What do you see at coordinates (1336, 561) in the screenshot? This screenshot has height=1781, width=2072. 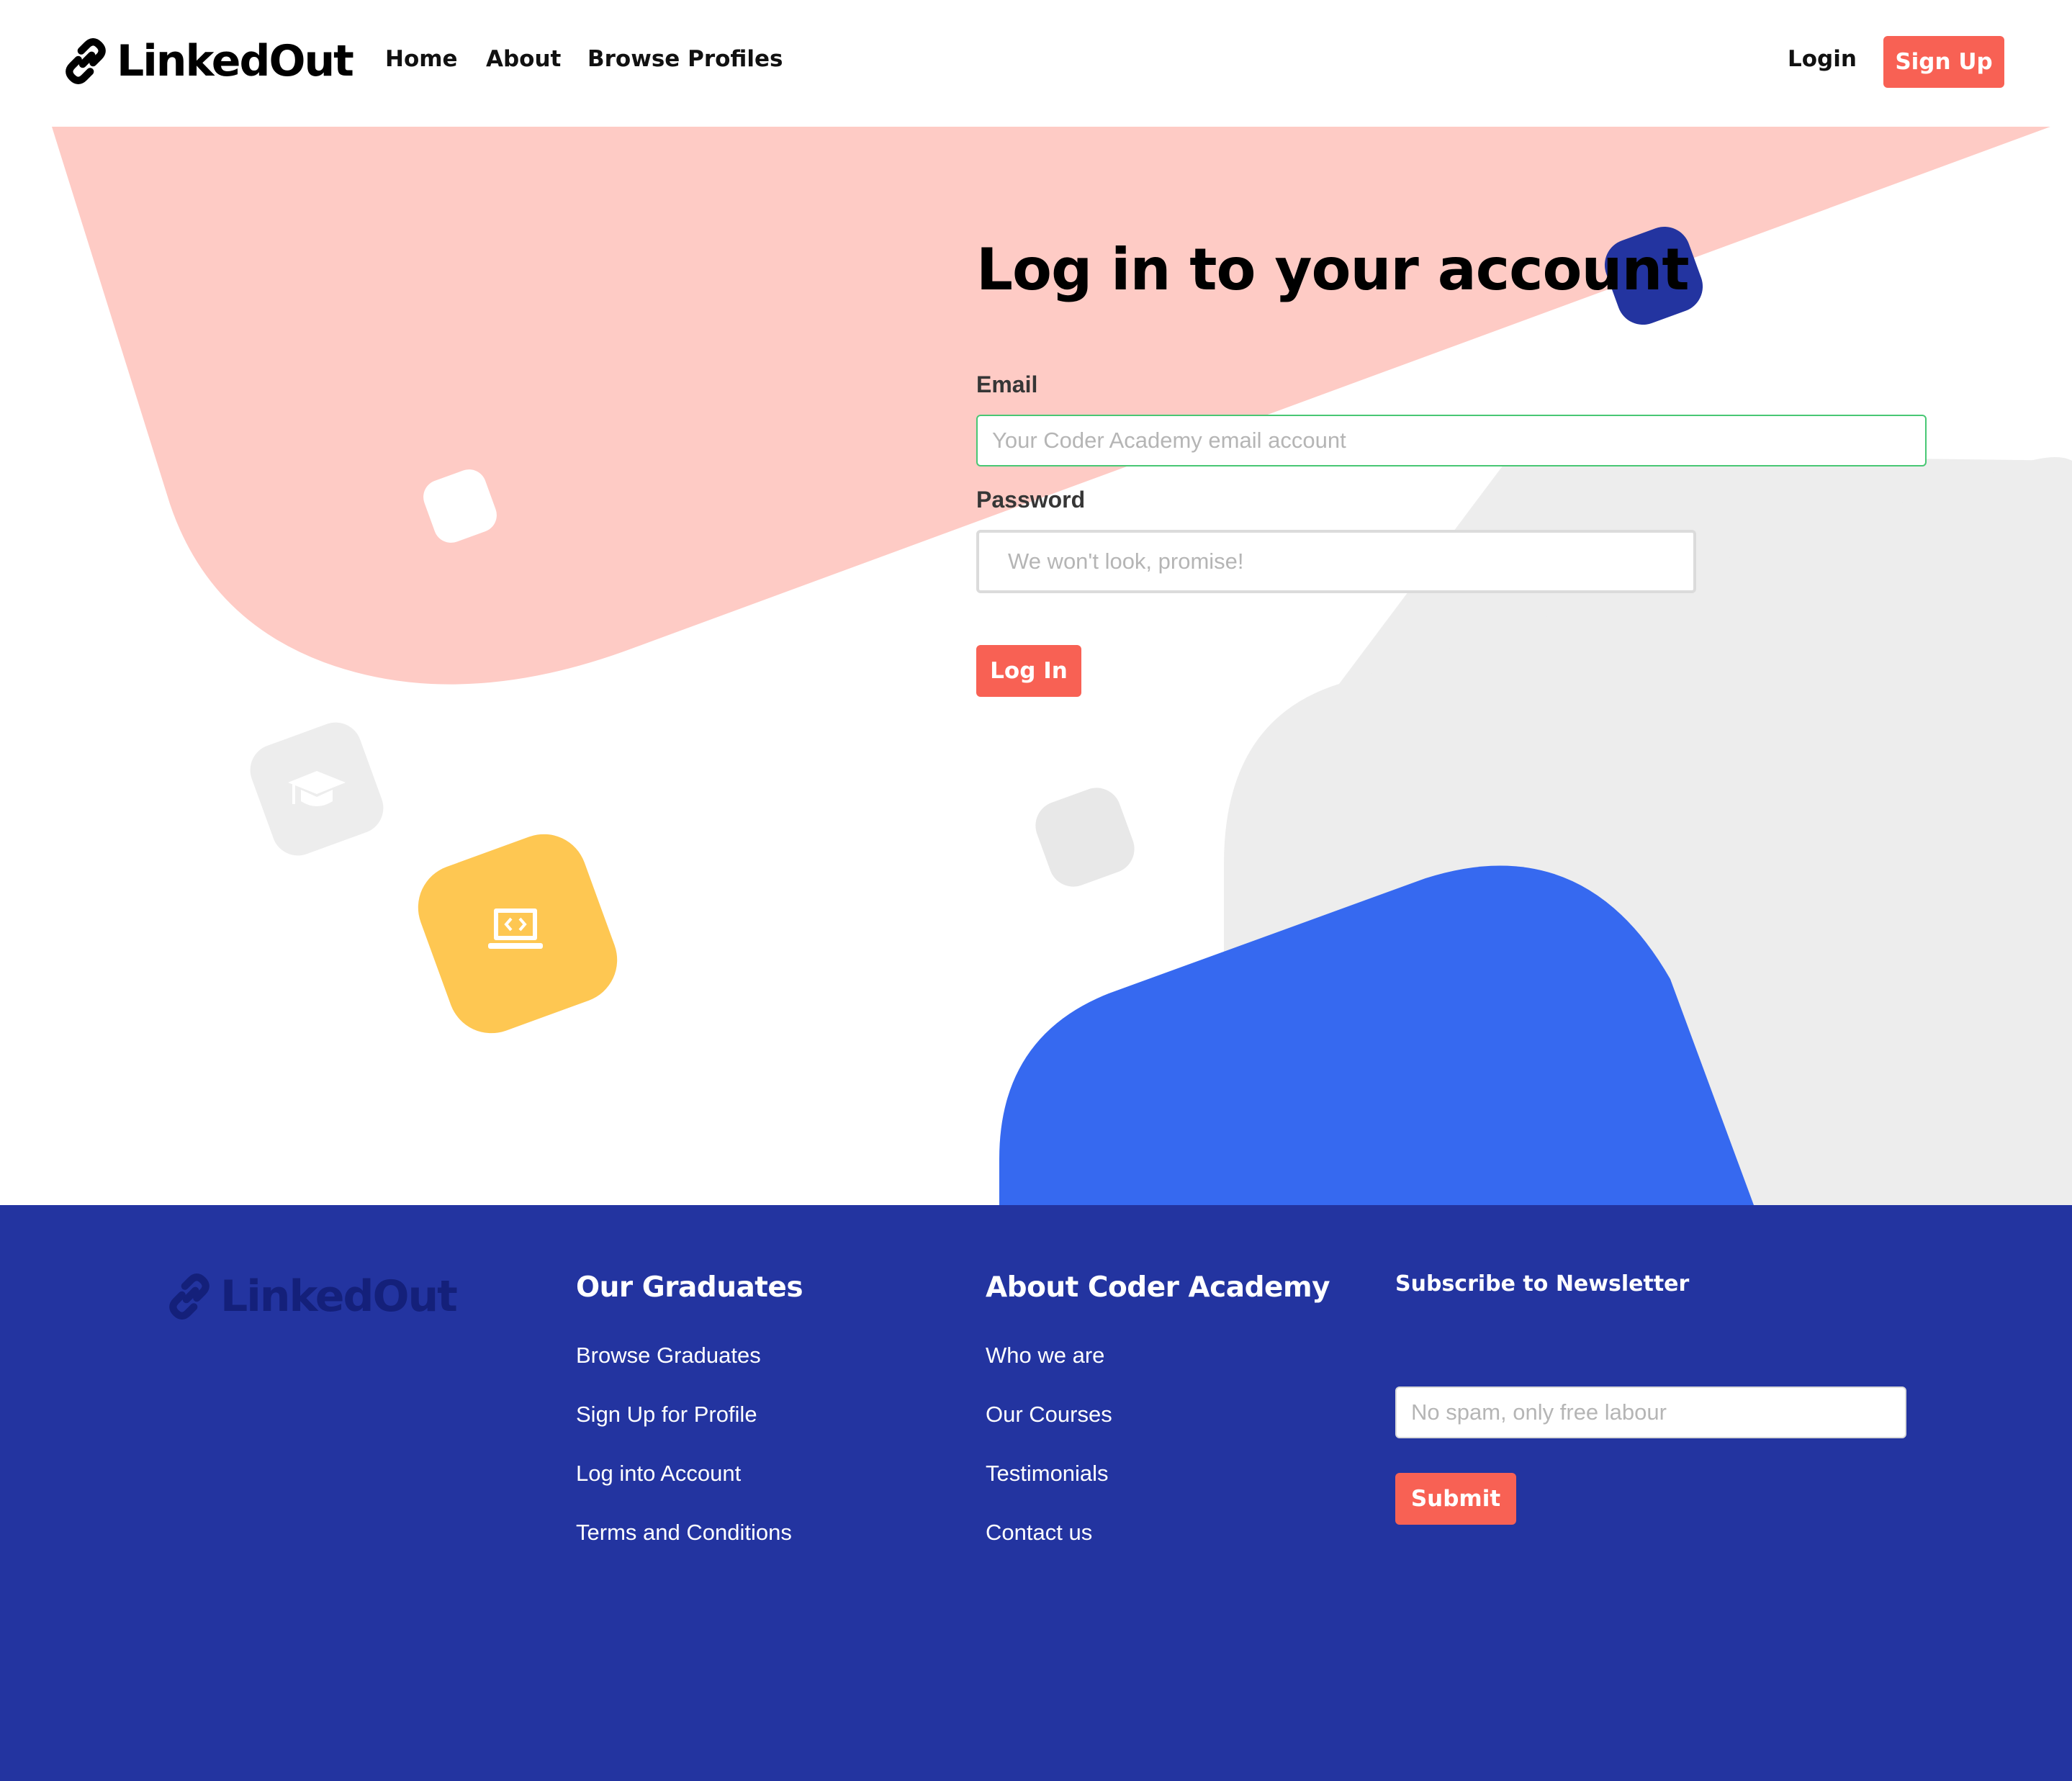 I see `password-field` at bounding box center [1336, 561].